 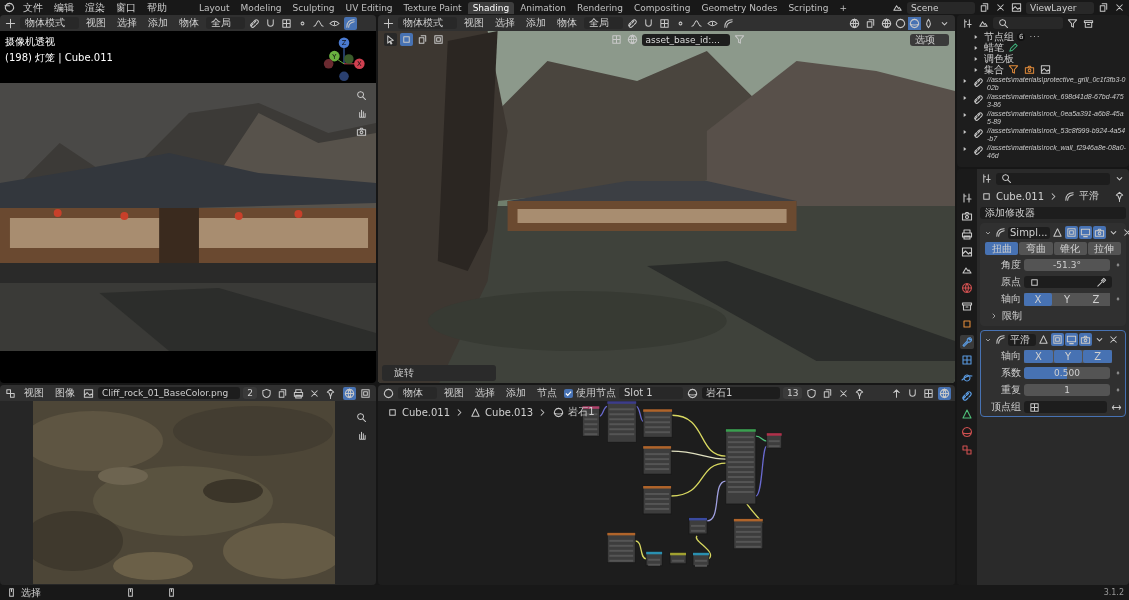 What do you see at coordinates (298, 393) in the screenshot?
I see `printer-icon` at bounding box center [298, 393].